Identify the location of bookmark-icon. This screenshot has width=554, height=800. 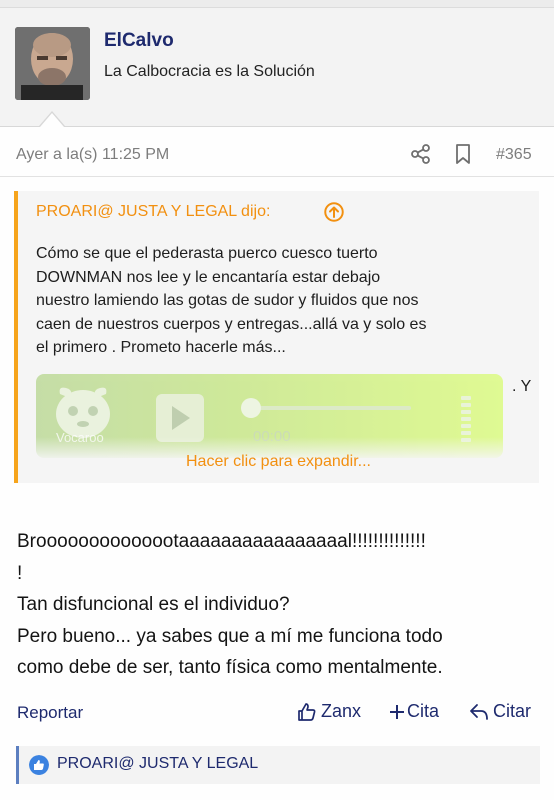
(463, 154).